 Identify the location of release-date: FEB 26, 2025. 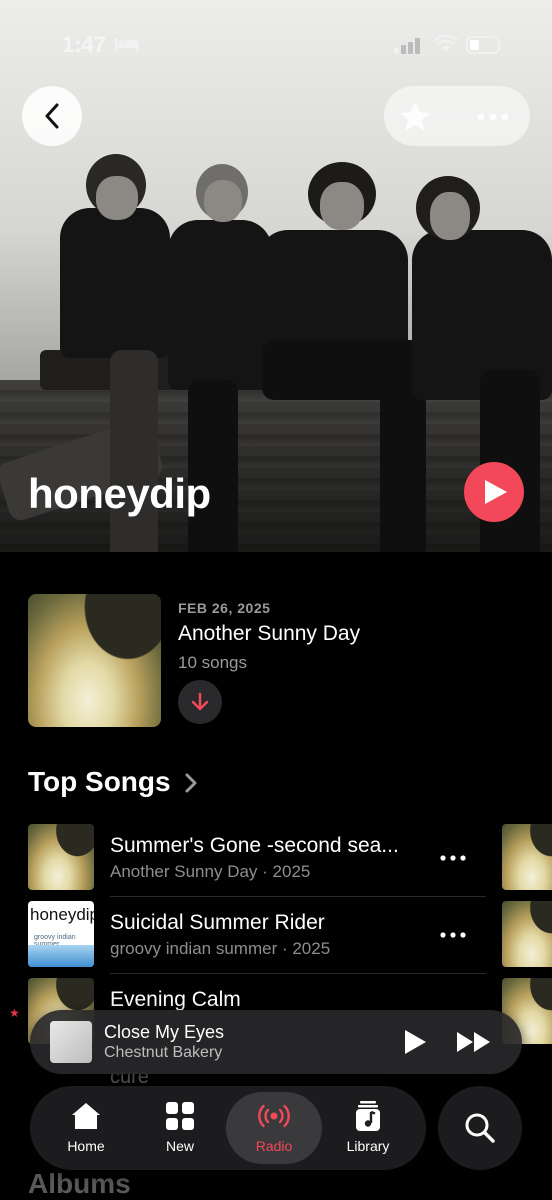
(224, 608).